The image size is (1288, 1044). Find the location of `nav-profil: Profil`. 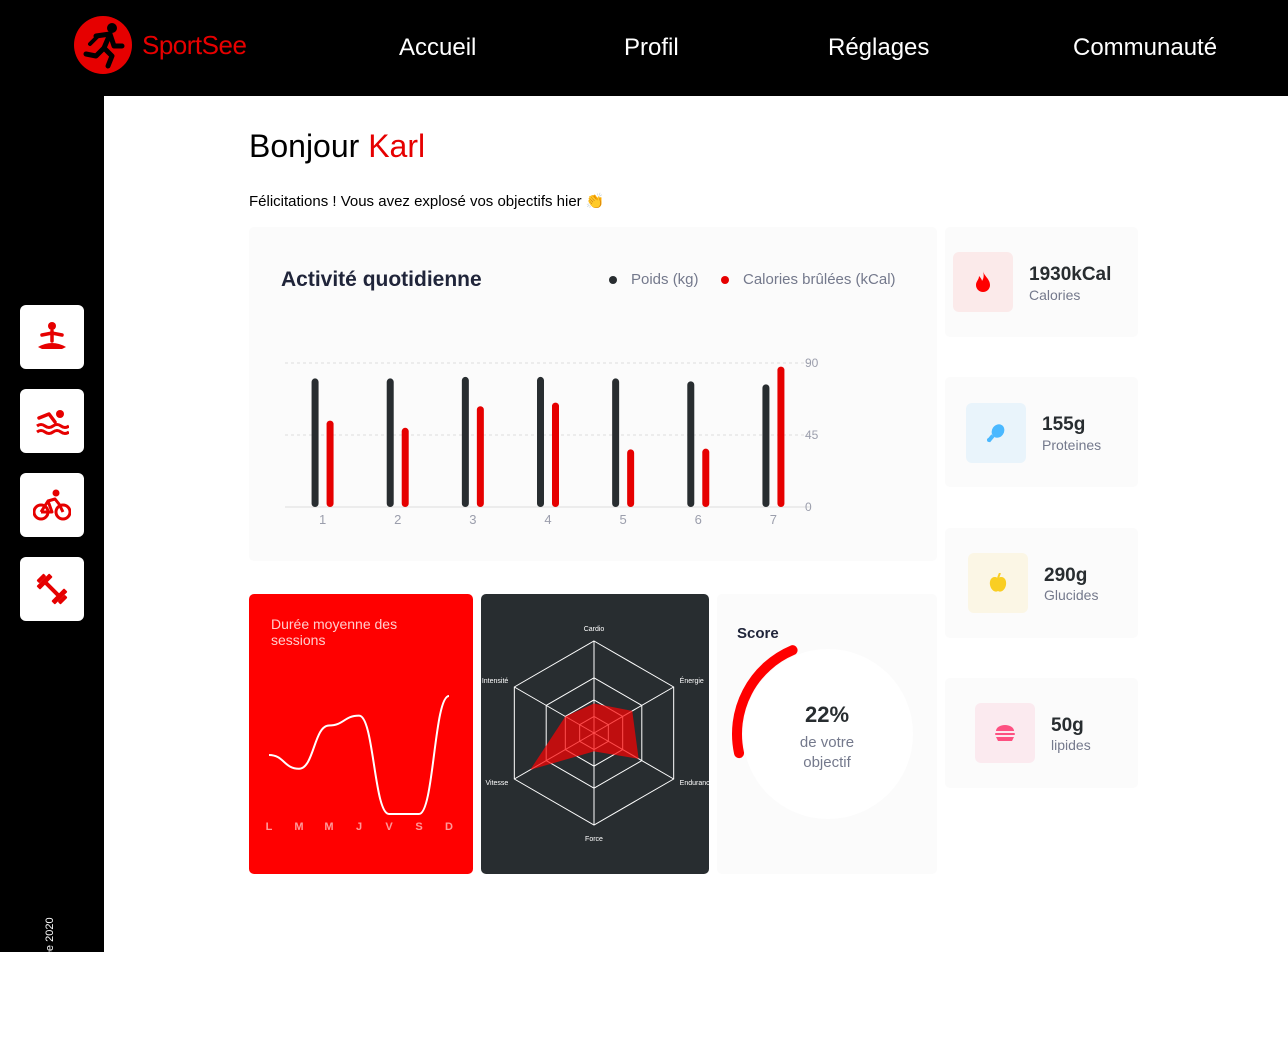

nav-profil: Profil is located at coordinates (651, 48).